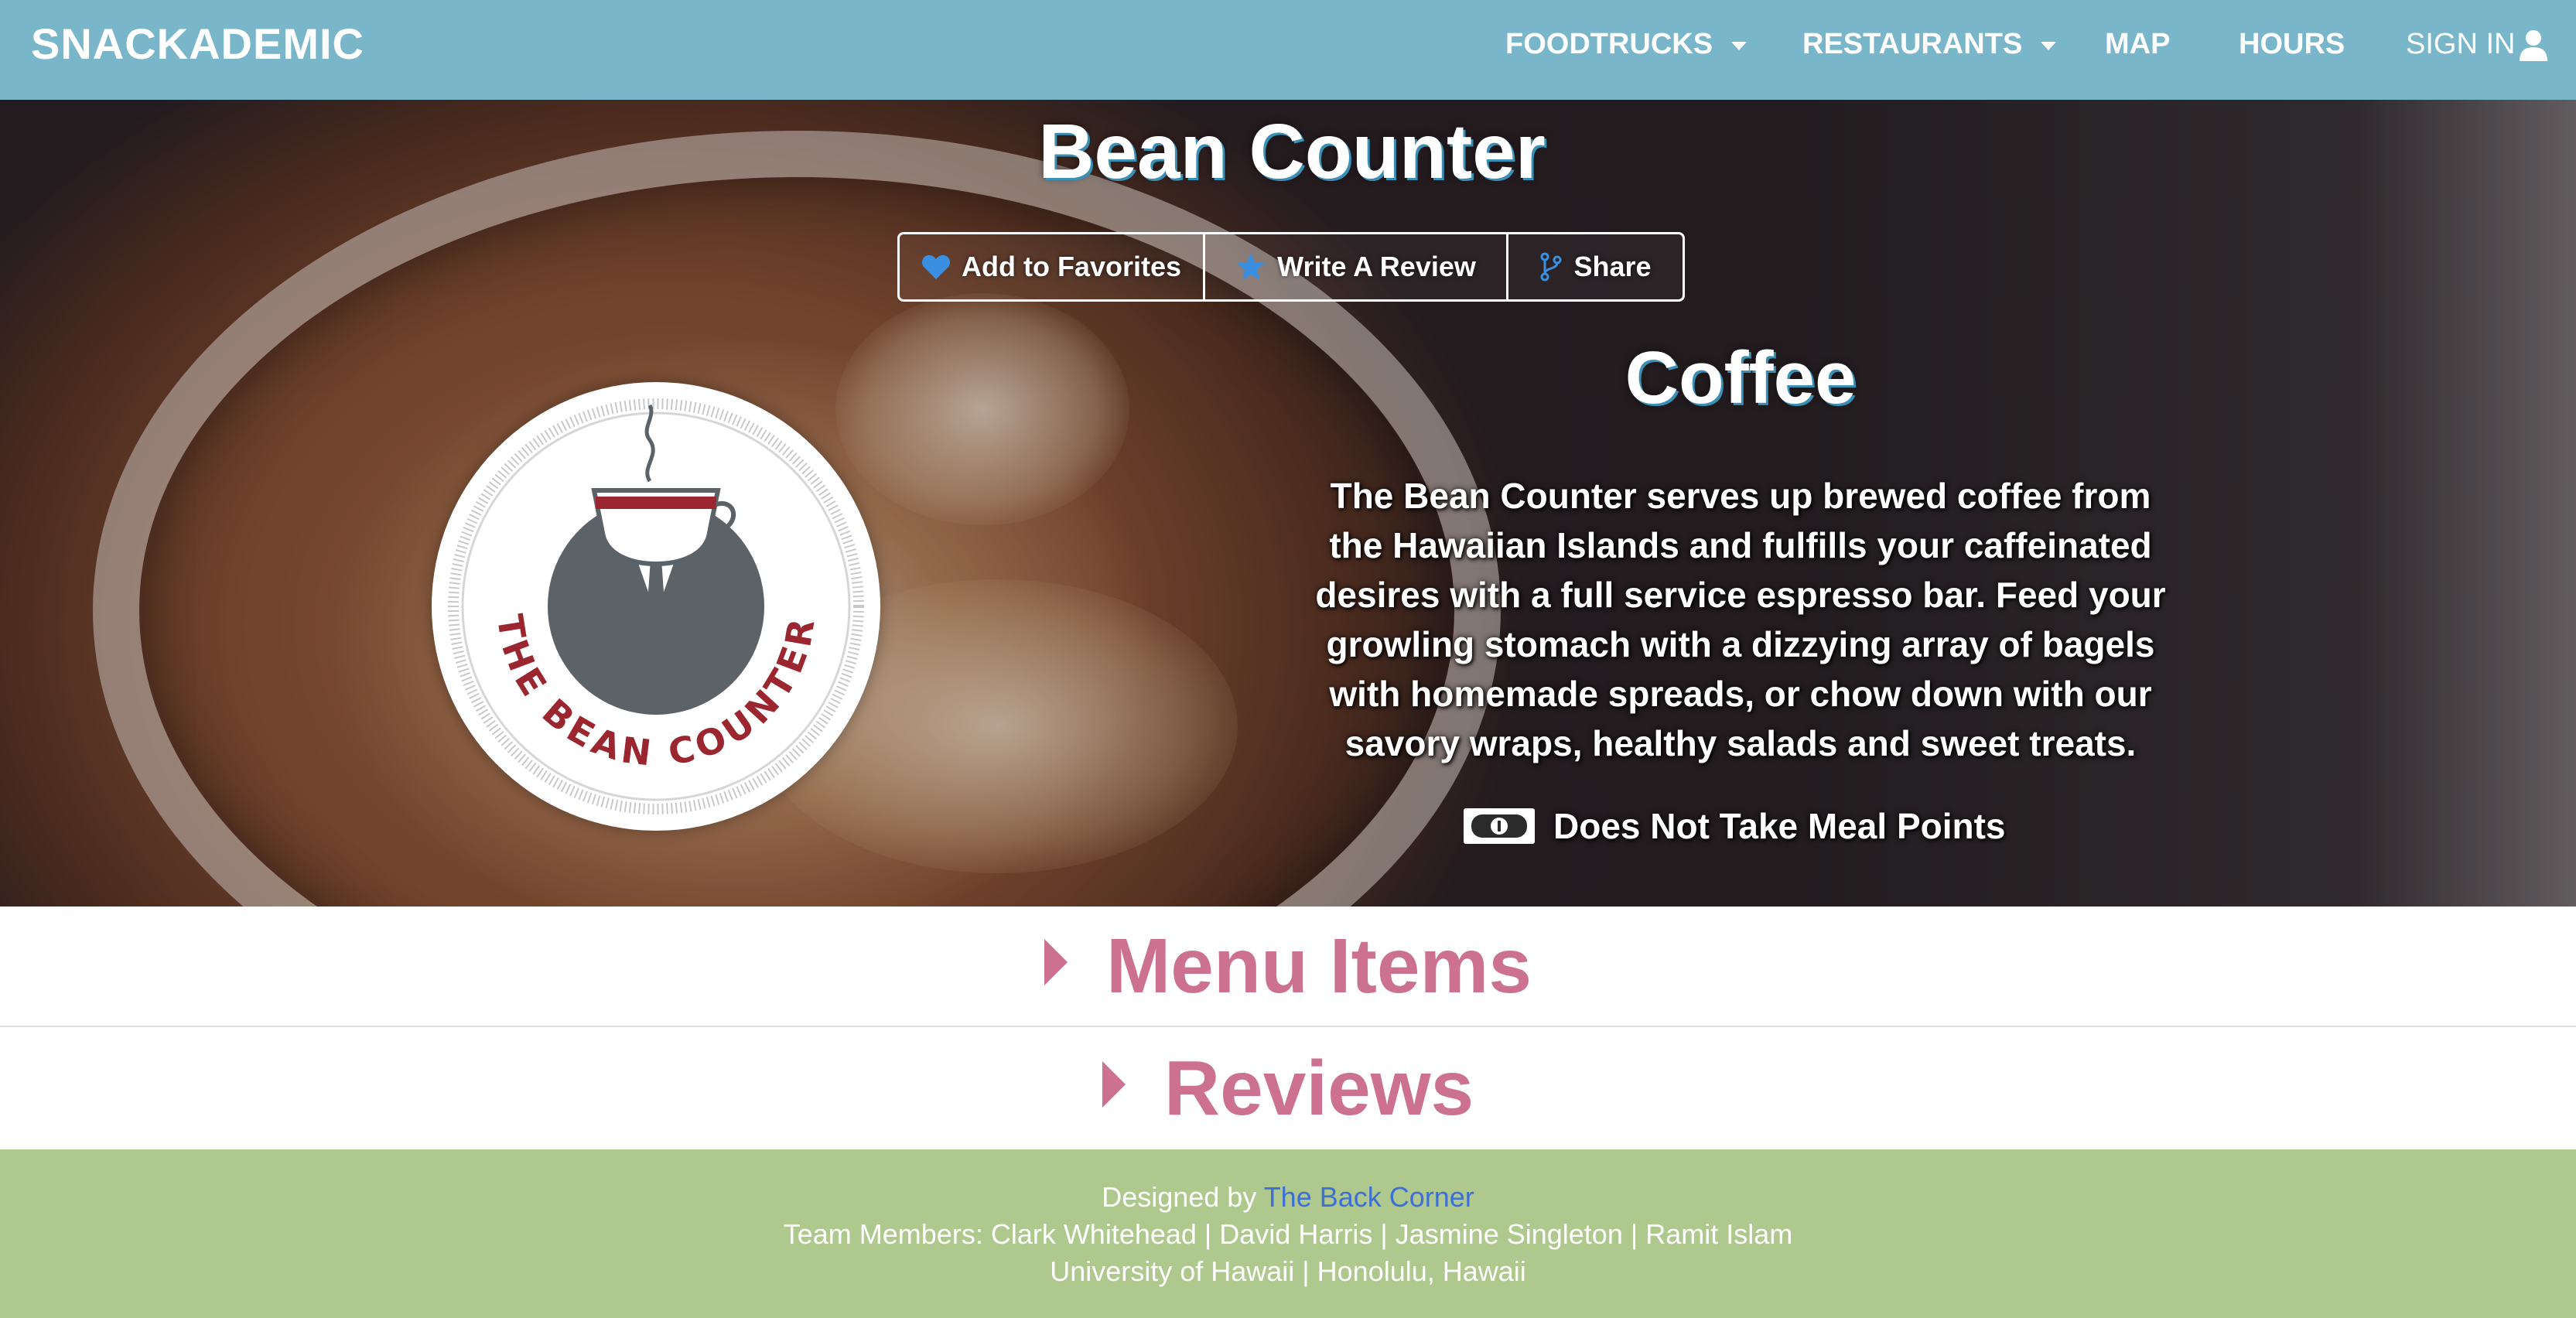 The image size is (2576, 1318). Describe the element at coordinates (1071, 266) in the screenshot. I see `add-to-favorites-label: Add to Favorites` at that location.